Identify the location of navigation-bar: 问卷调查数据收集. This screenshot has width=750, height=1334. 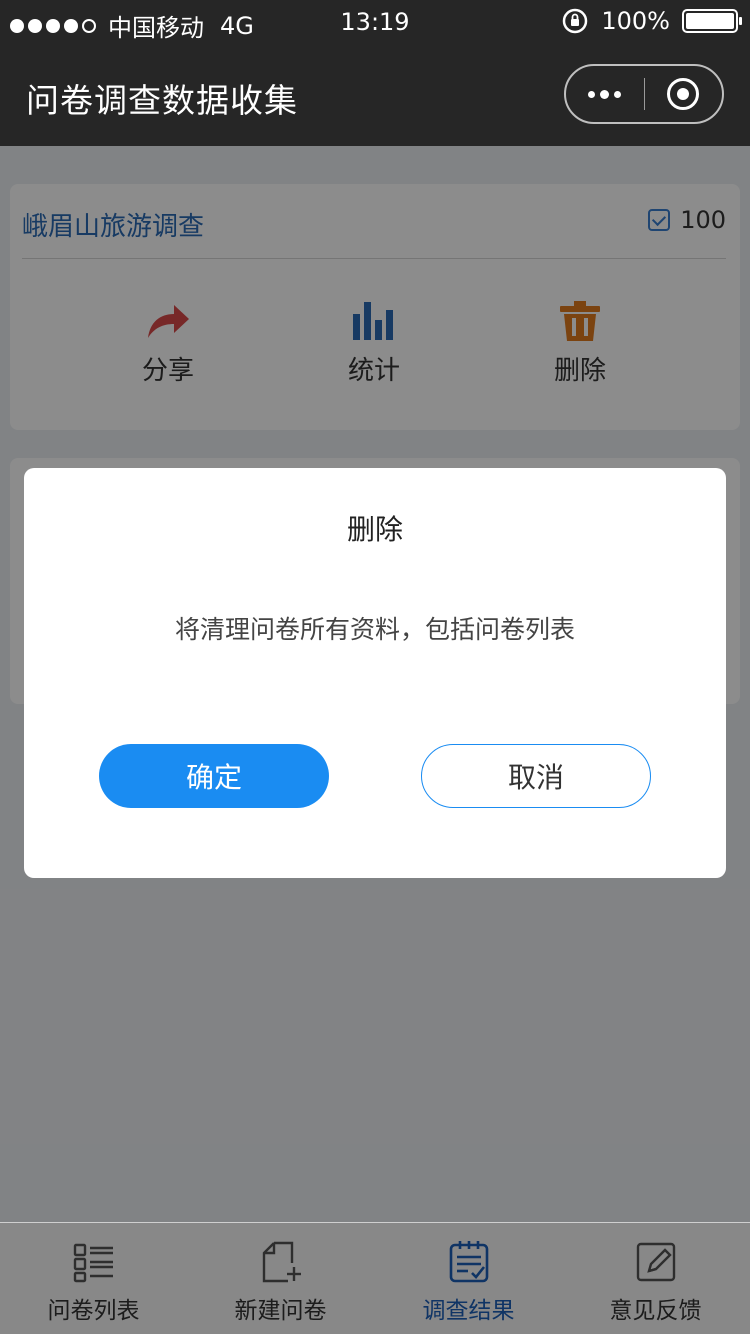
(375, 95).